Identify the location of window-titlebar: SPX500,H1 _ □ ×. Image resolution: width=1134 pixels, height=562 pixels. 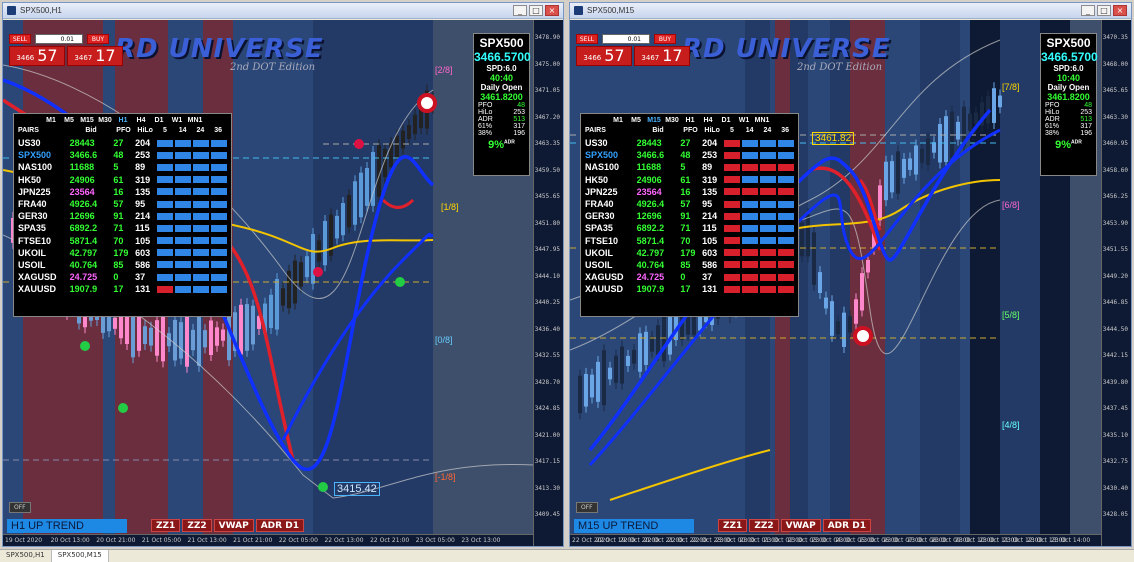
(283, 11).